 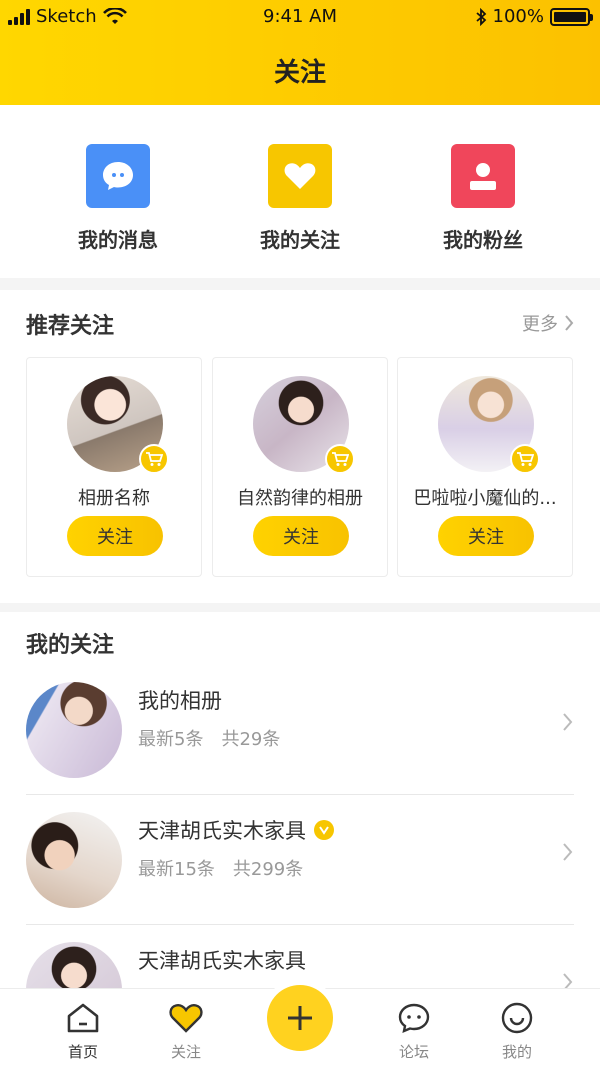 I want to click on status-right: 100%, so click(x=534, y=16).